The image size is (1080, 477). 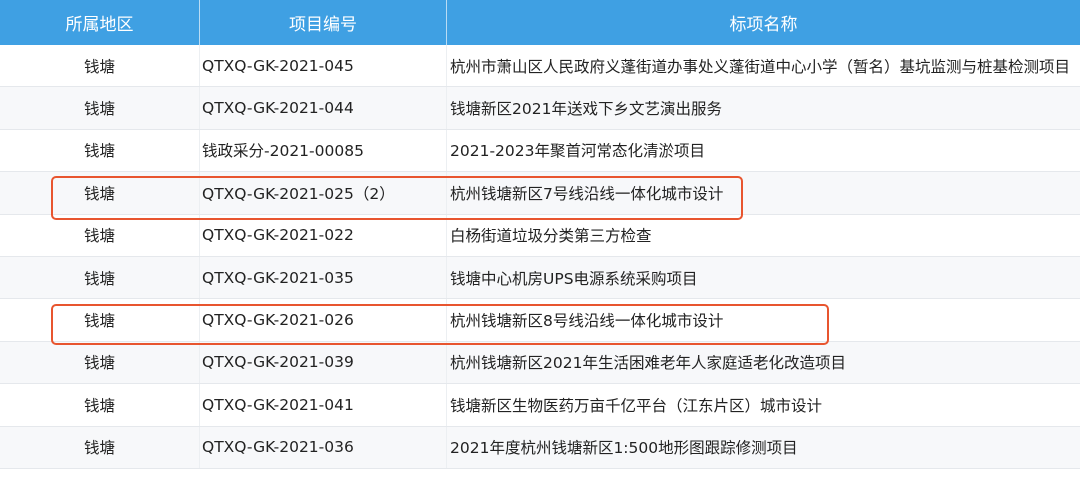 I want to click on cell-project-code: QTXQ-GK-2021-044, so click(x=323, y=108).